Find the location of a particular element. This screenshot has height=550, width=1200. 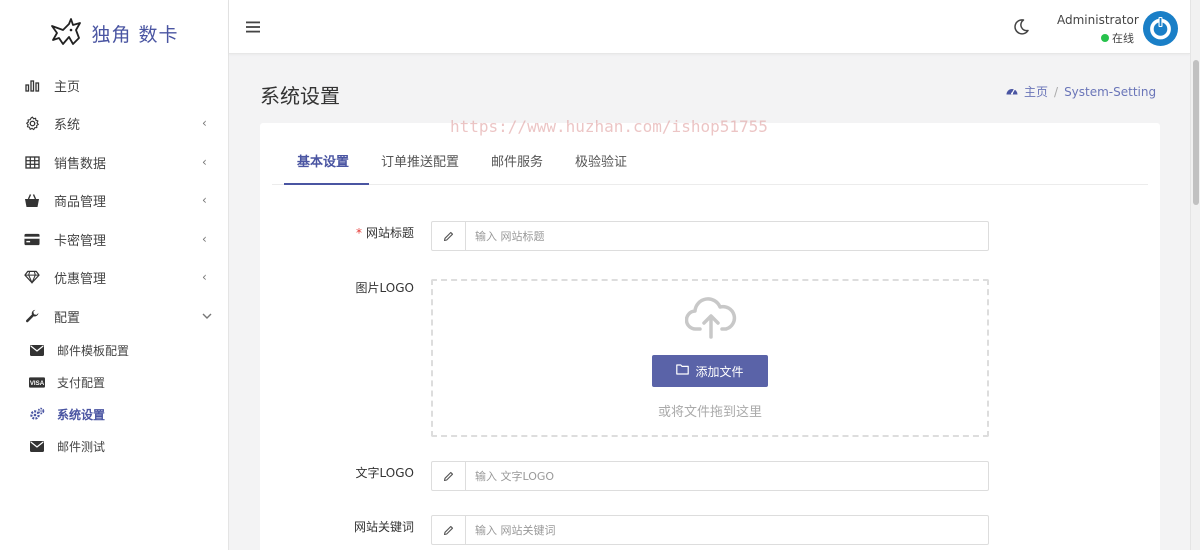

visa-card-icon: VISA is located at coordinates (37, 382).